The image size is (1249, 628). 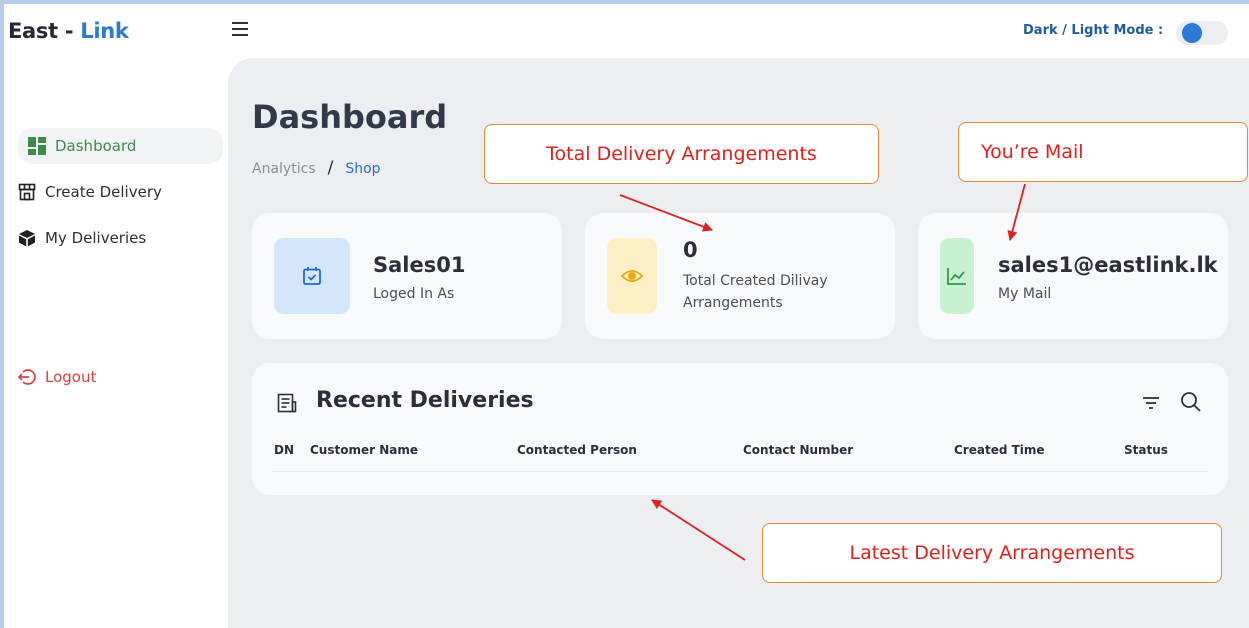 I want to click on arrow-total, so click(x=666, y=213).